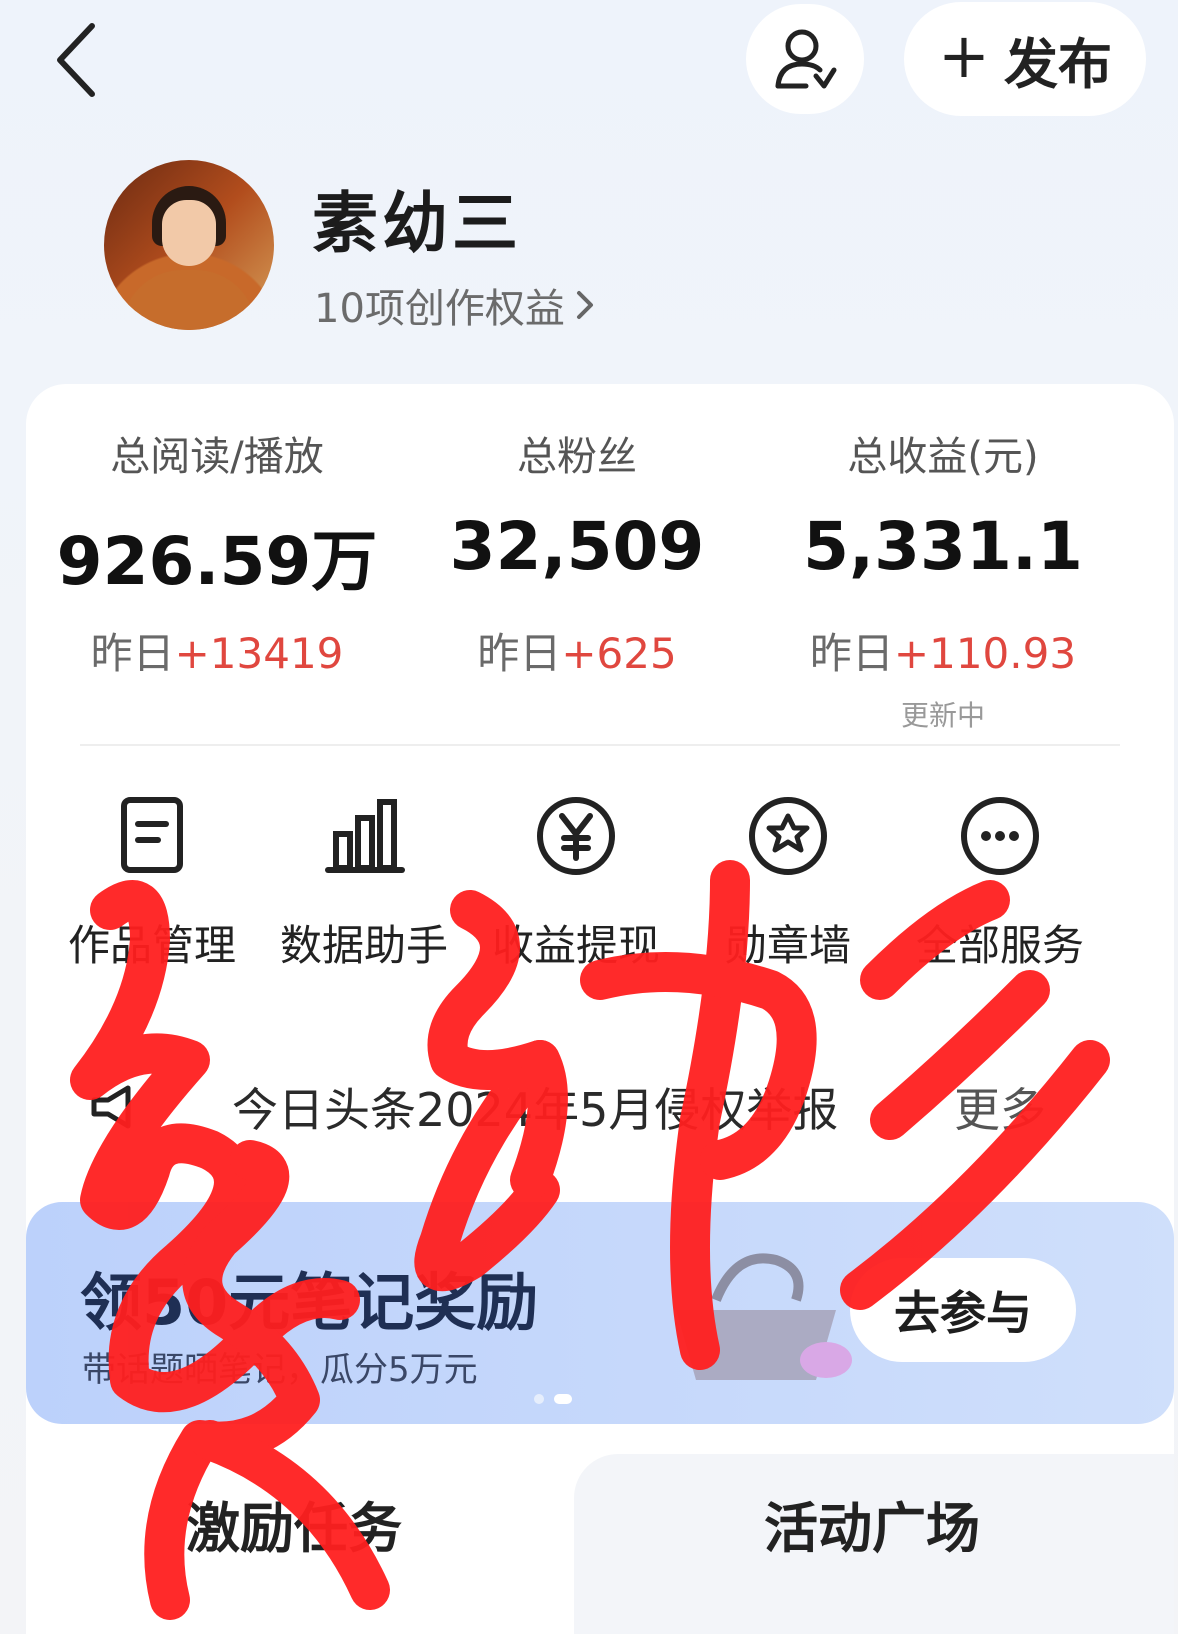 This screenshot has height=1634, width=1178. Describe the element at coordinates (576, 836) in the screenshot. I see `yen-icon` at that location.